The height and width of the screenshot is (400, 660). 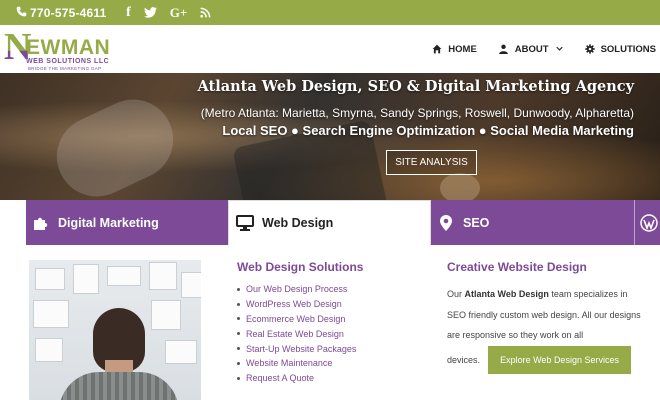 I want to click on site-analysis-button: SITE ANALYSIS, so click(x=431, y=162).